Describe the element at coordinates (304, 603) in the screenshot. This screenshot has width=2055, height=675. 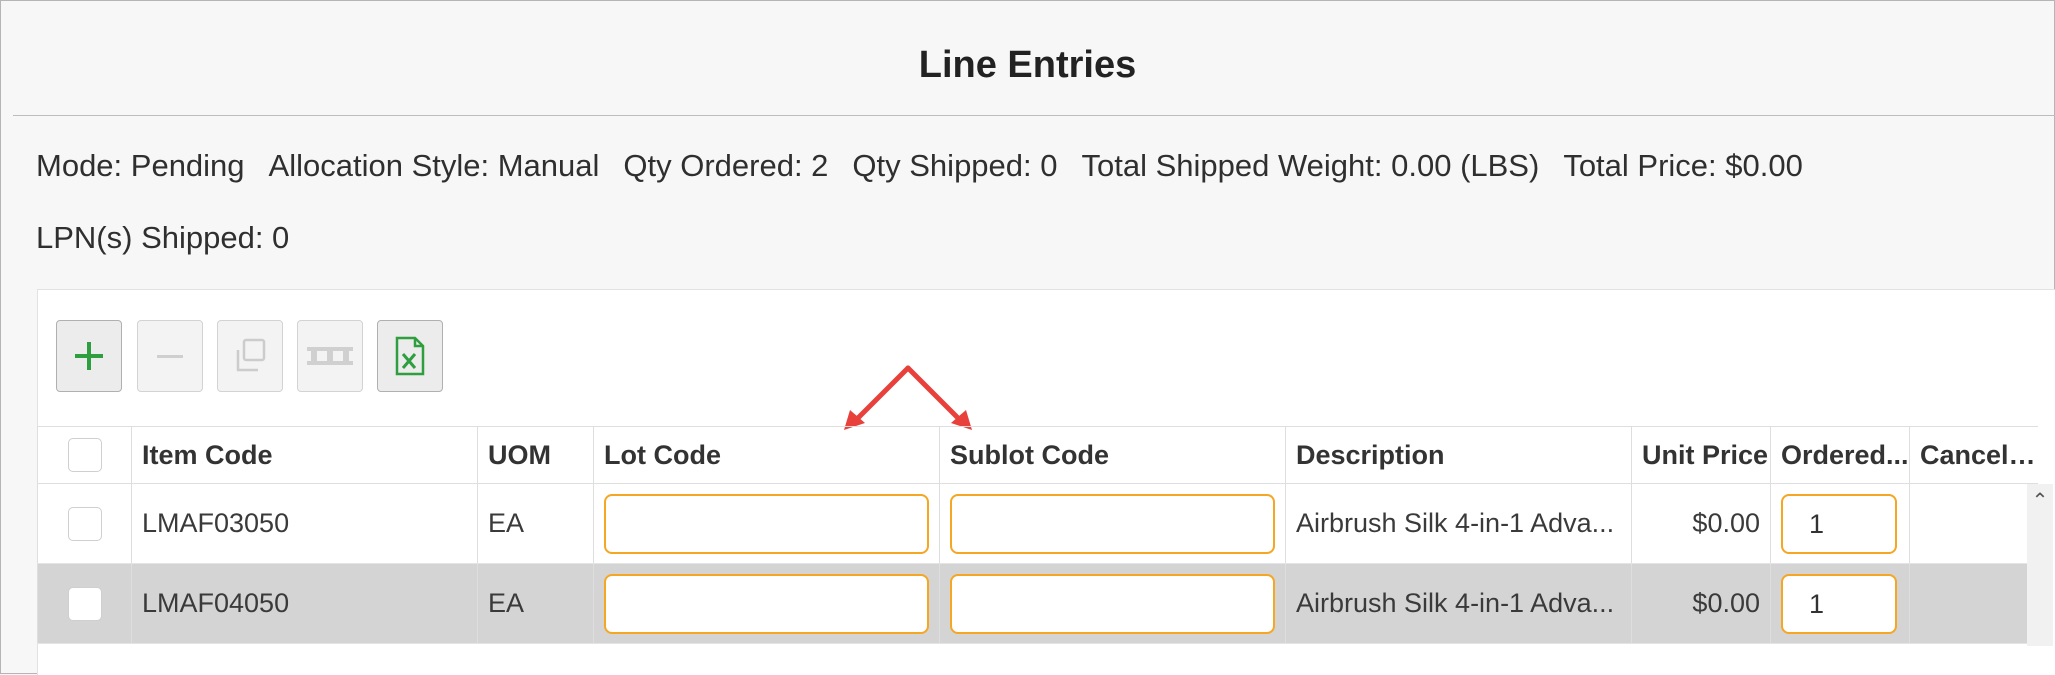
I see `item-code-cell: LMAF04050` at that location.